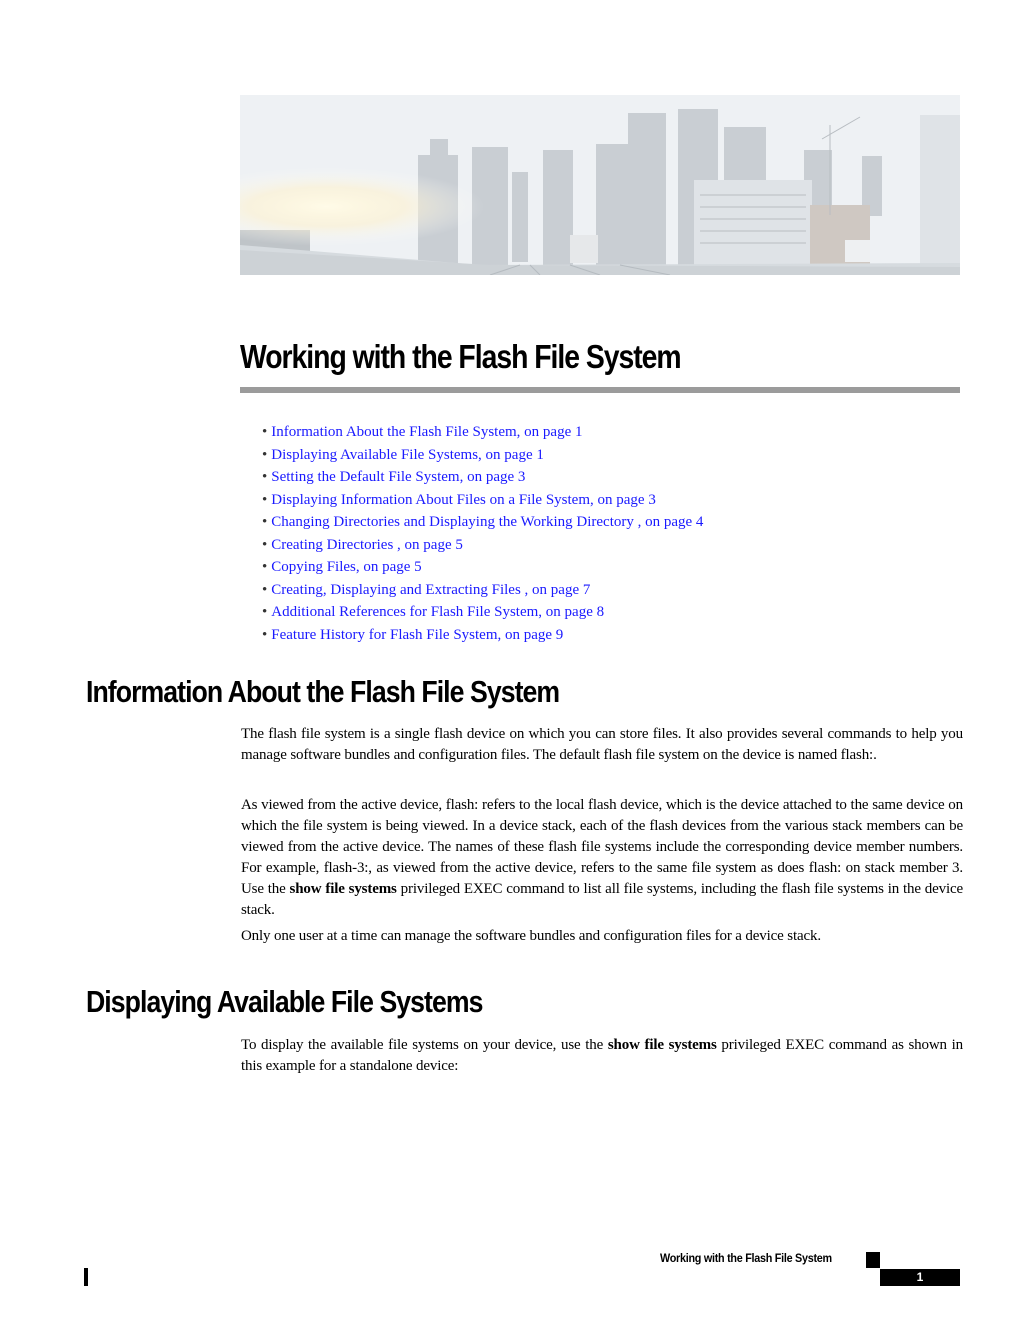 The width and height of the screenshot is (1020, 1320). I want to click on section-heading: Displaying Available File Systems, so click(284, 1001).